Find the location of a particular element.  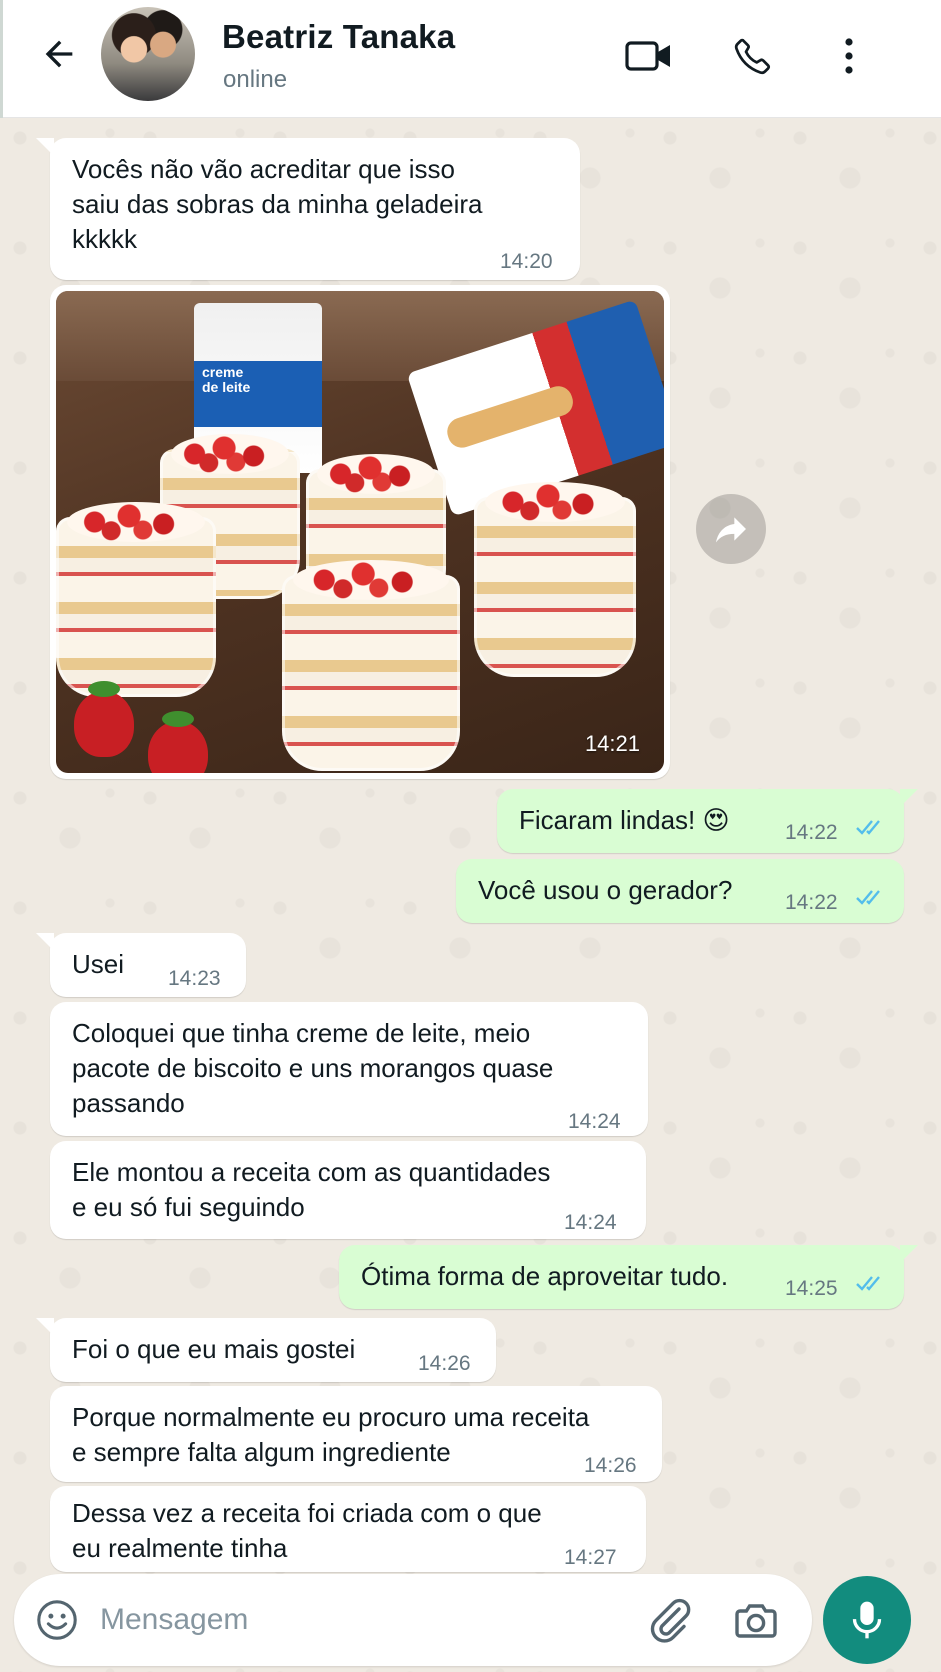

voice-call-button is located at coordinates (753, 56).